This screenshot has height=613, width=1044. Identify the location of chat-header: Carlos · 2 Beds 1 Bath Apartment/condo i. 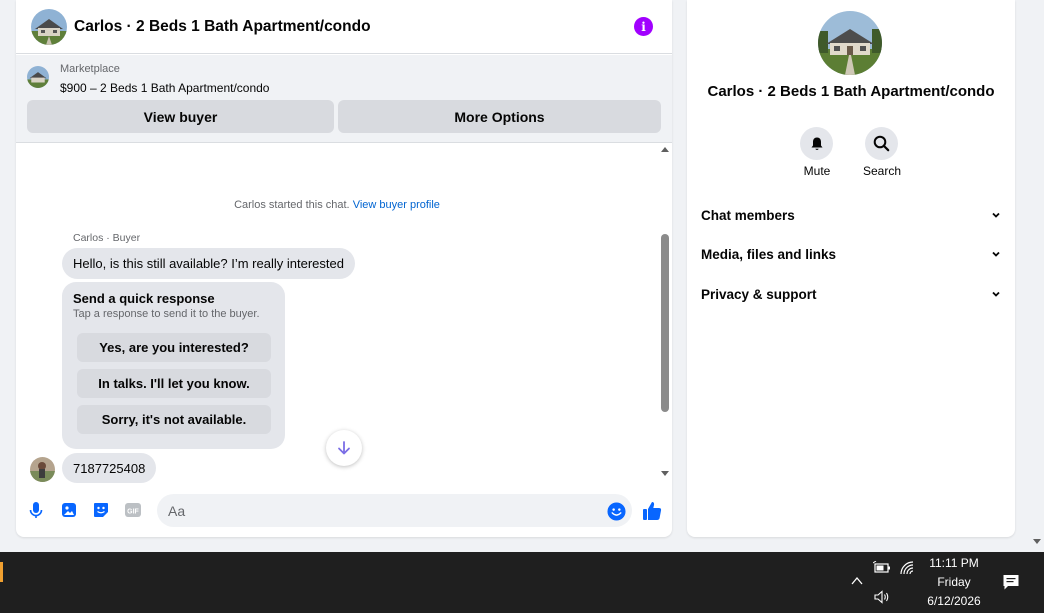
(344, 27).